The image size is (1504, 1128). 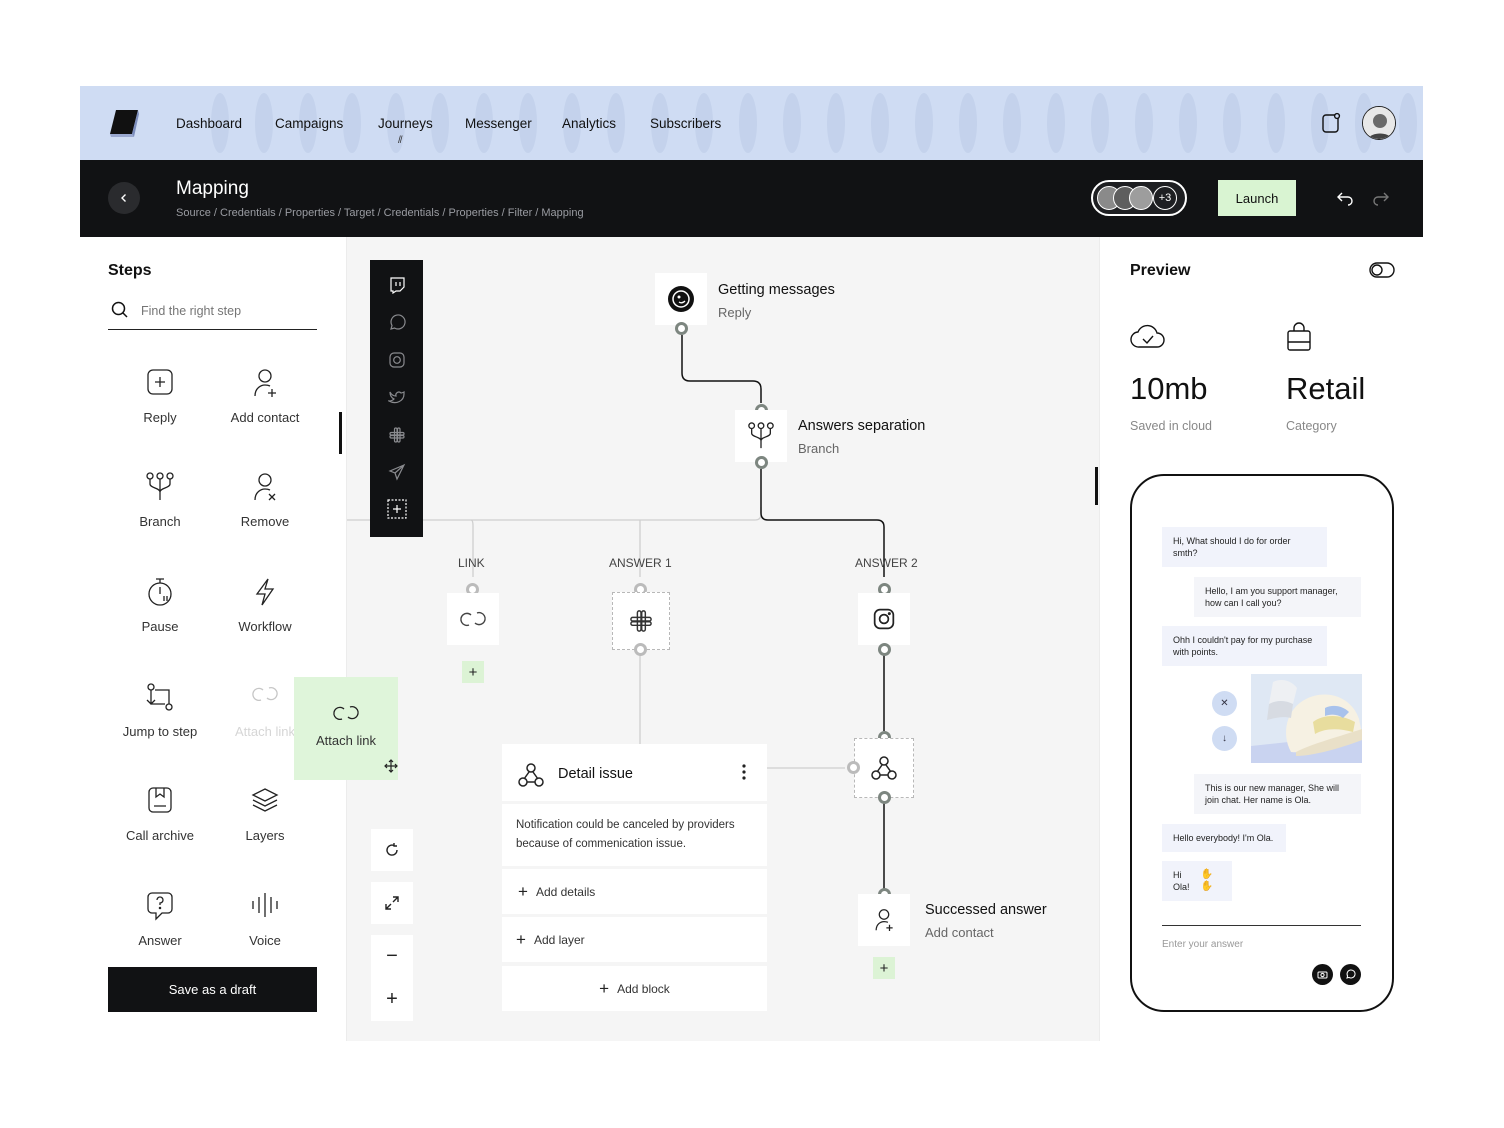 I want to click on node-answers-separation, so click(x=761, y=436).